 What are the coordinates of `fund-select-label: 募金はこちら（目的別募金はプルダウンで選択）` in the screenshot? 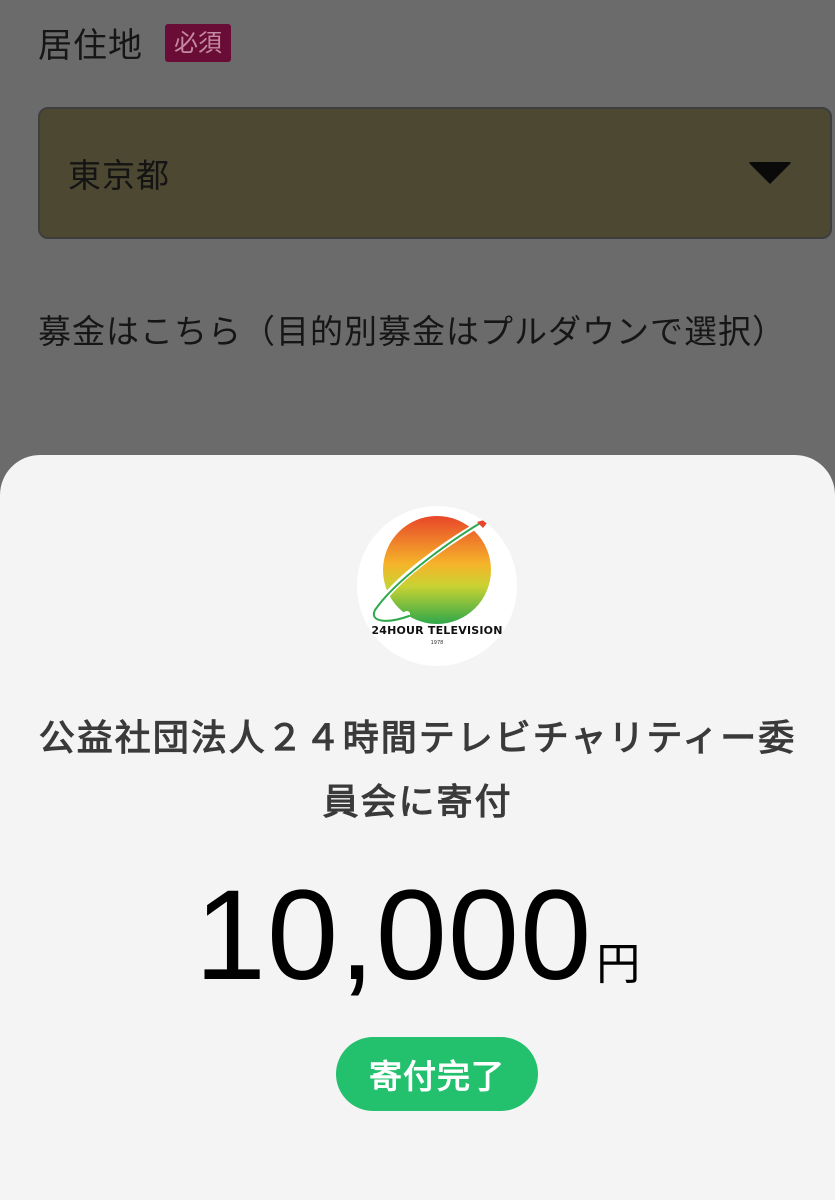 It's located at (412, 331).